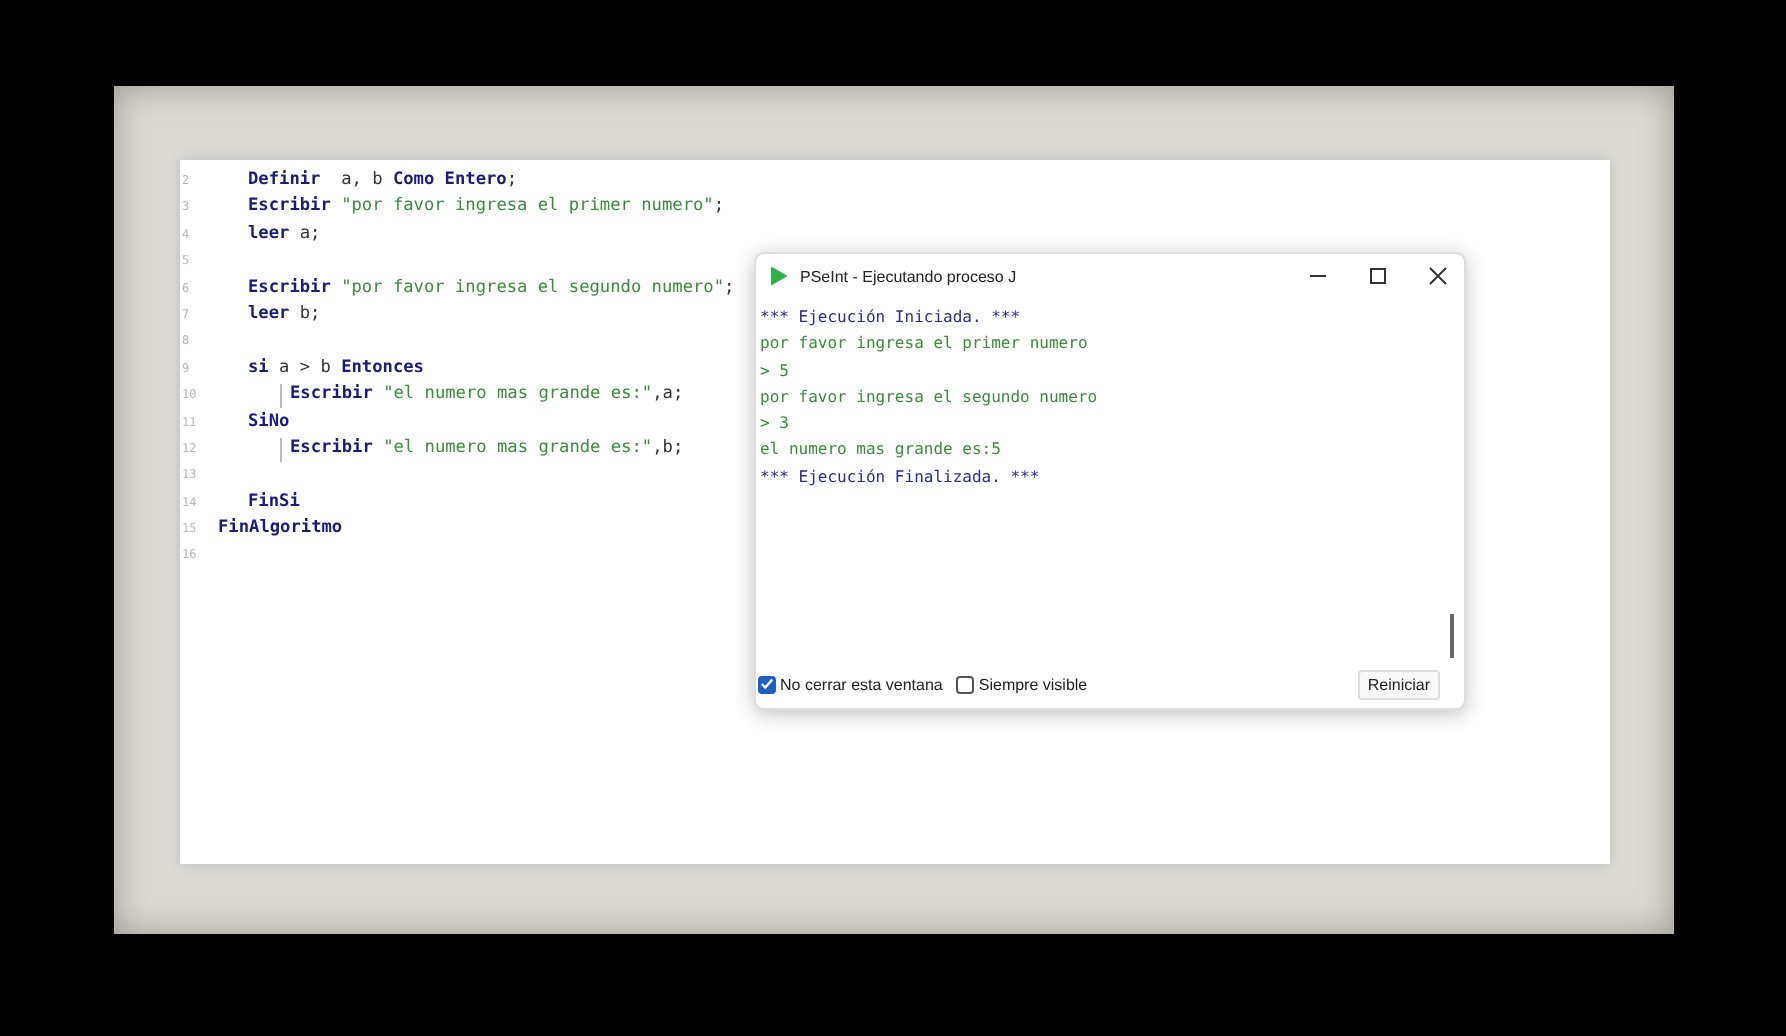 This screenshot has height=1036, width=1786. Describe the element at coordinates (280, 528) in the screenshot. I see `code-line: FinAlgoritmo` at that location.